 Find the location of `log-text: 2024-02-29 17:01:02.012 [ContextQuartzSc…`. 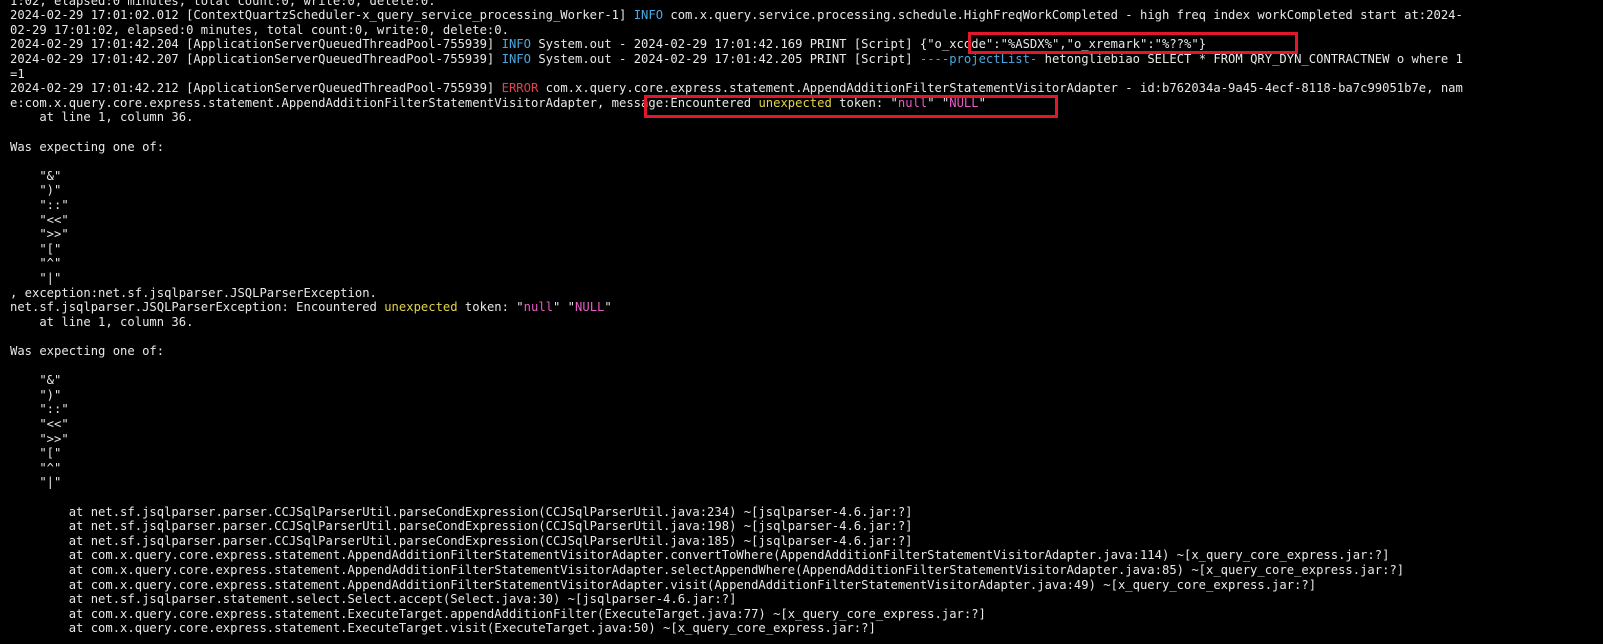

log-text: 2024-02-29 17:01:02.012 [ContextQuartzSc… is located at coordinates (322, 15).